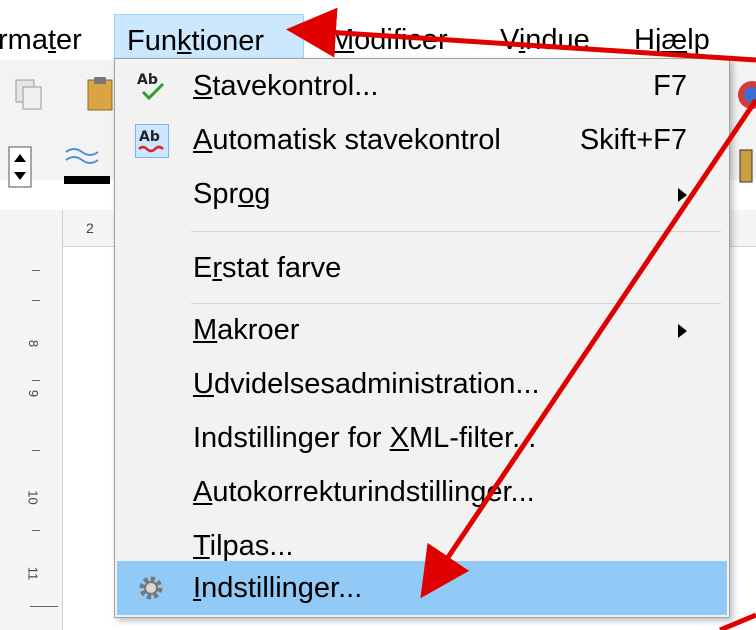 This screenshot has height=630, width=756. What do you see at coordinates (422, 86) in the screenshot?
I see `menu-item-stavekontrol: Ab Stavekontrol... F7` at bounding box center [422, 86].